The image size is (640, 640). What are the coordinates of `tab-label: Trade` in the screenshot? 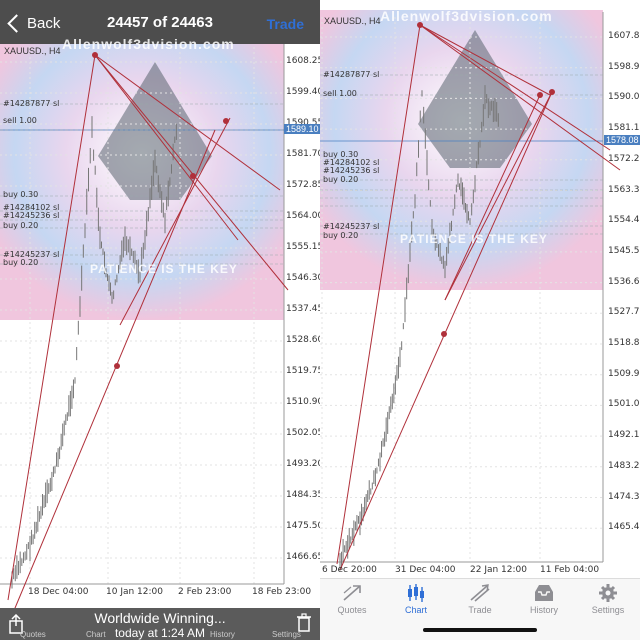 It's located at (480, 610).